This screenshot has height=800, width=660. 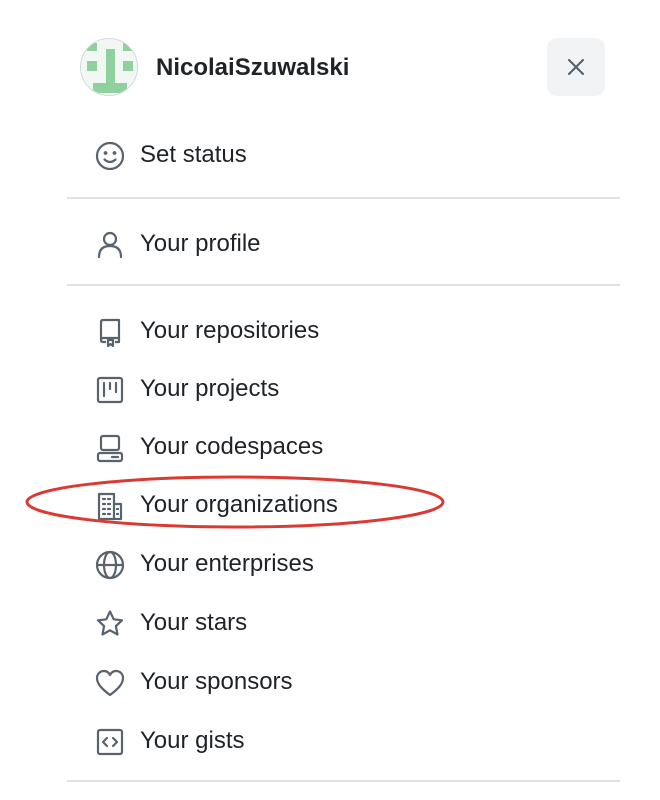 I want to click on menu-item-repositories: Your repositories, so click(x=352, y=330).